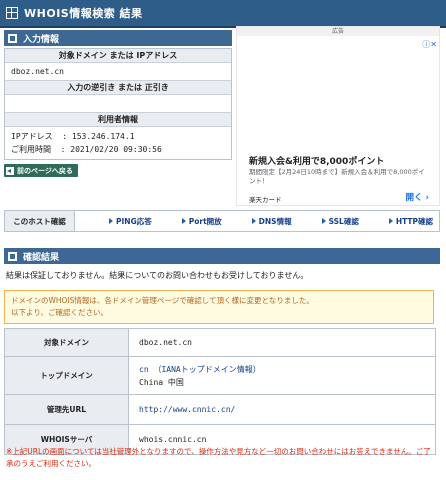  Describe the element at coordinates (118, 38) in the screenshot. I see `input-section-header: 入力情報` at that location.